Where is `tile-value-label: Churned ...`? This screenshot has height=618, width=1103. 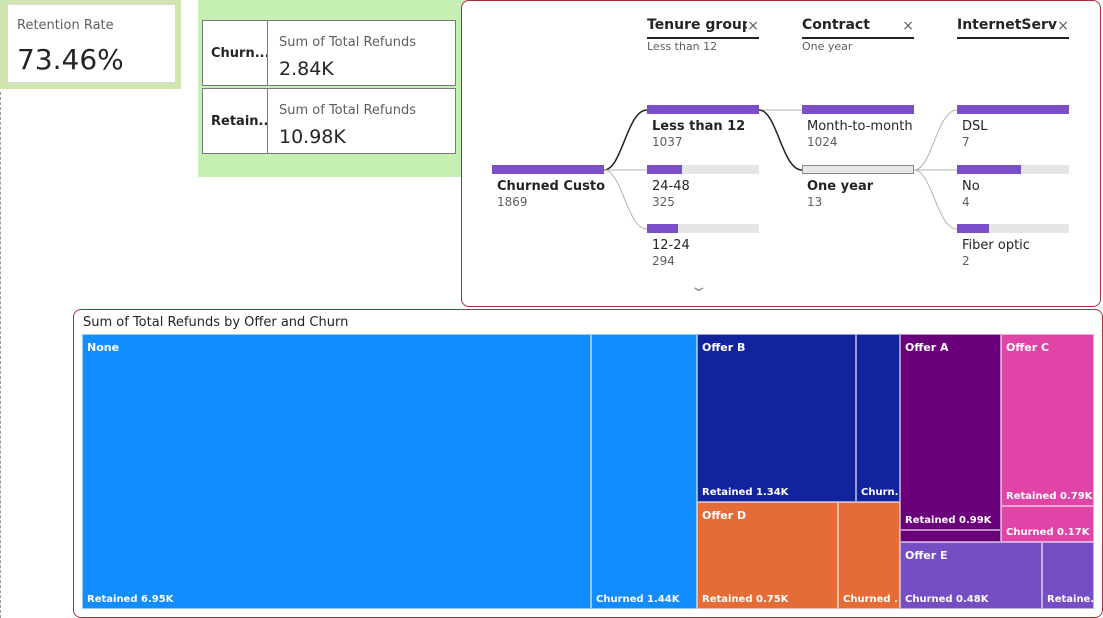 tile-value-label: Churned ... is located at coordinates (871, 599).